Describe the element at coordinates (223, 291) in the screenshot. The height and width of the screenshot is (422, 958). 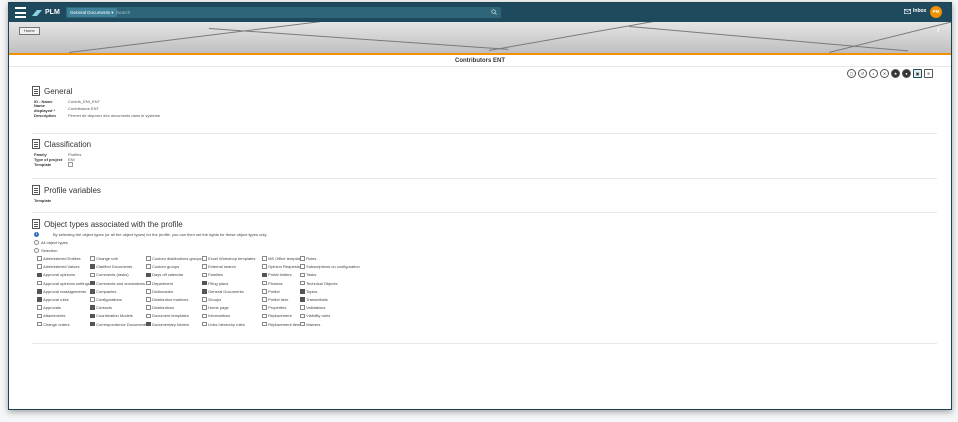
I see `object-type-item: General Documents` at that location.